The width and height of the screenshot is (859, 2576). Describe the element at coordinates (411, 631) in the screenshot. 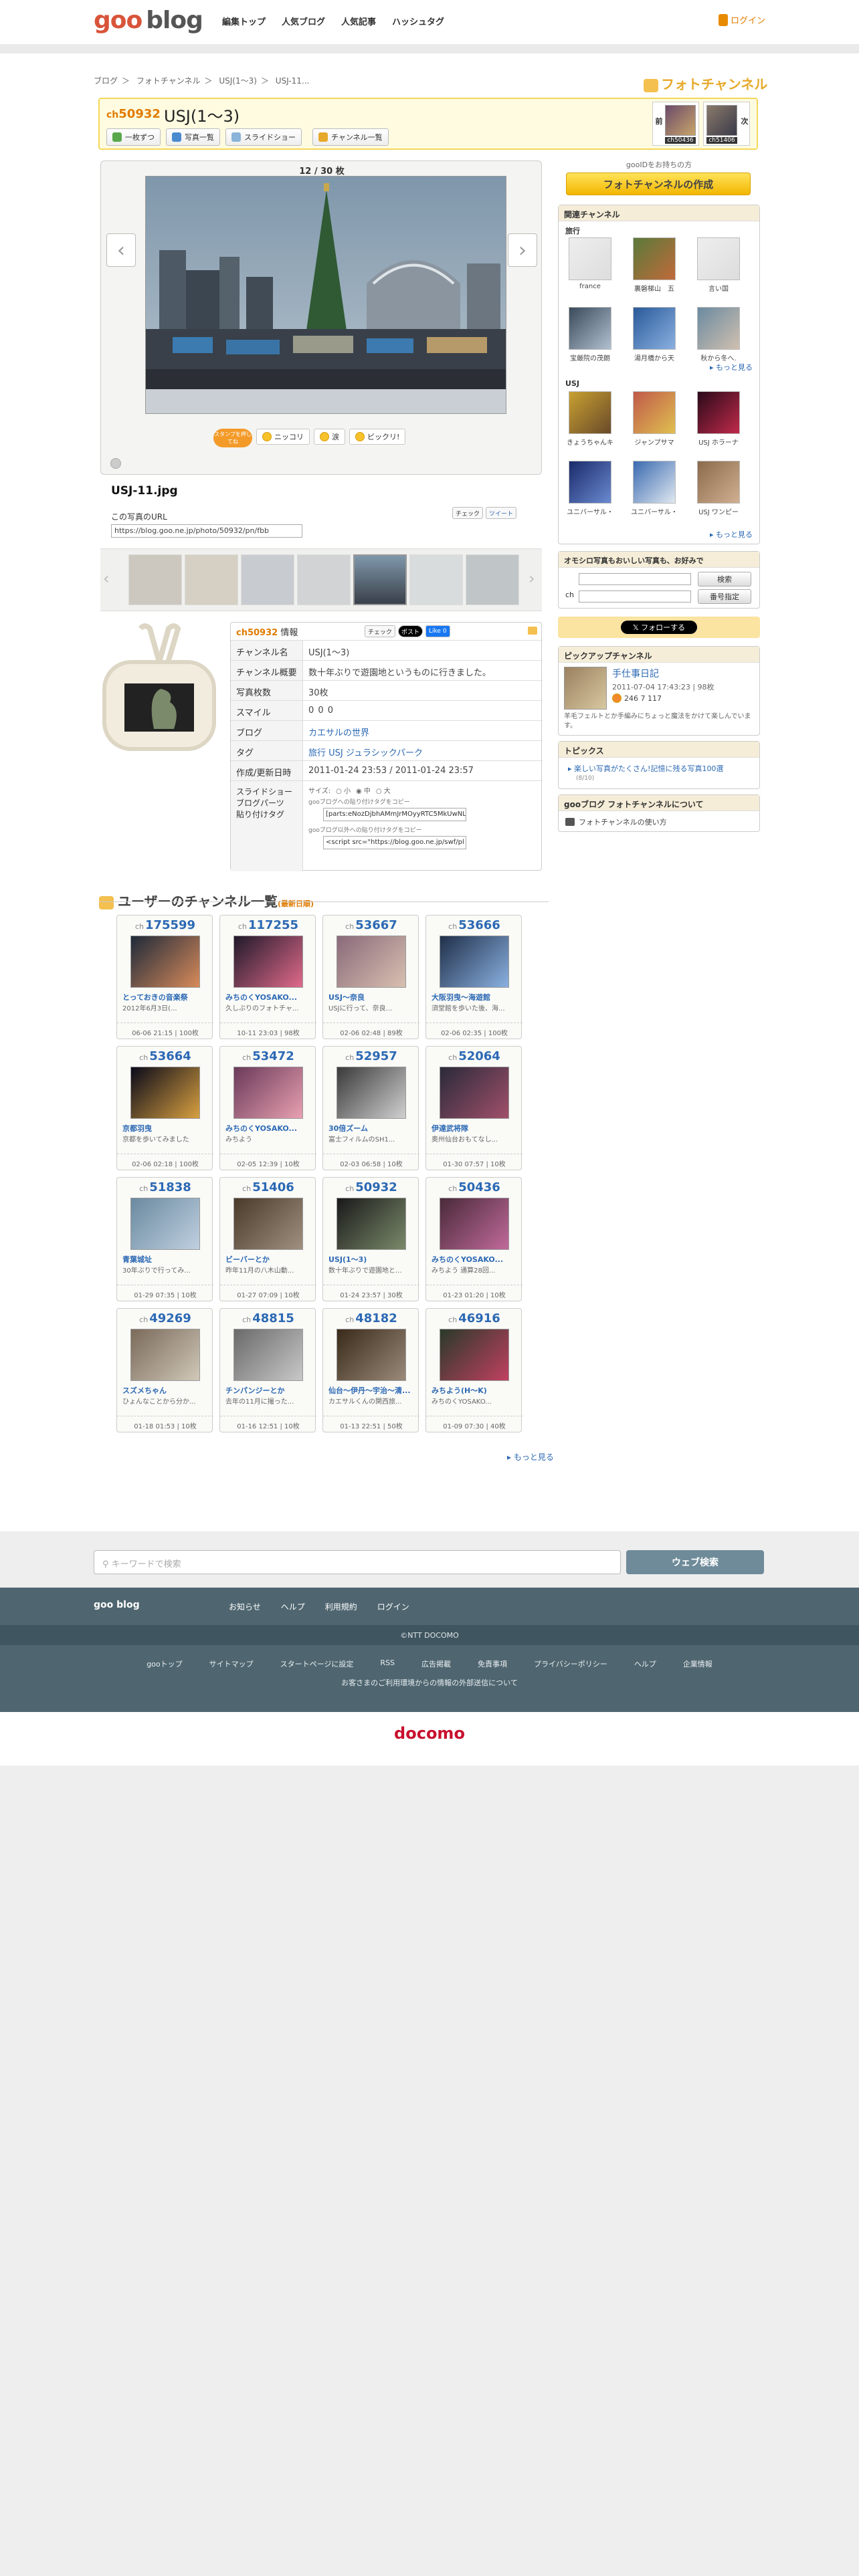

I see `post-button: ポスト` at that location.